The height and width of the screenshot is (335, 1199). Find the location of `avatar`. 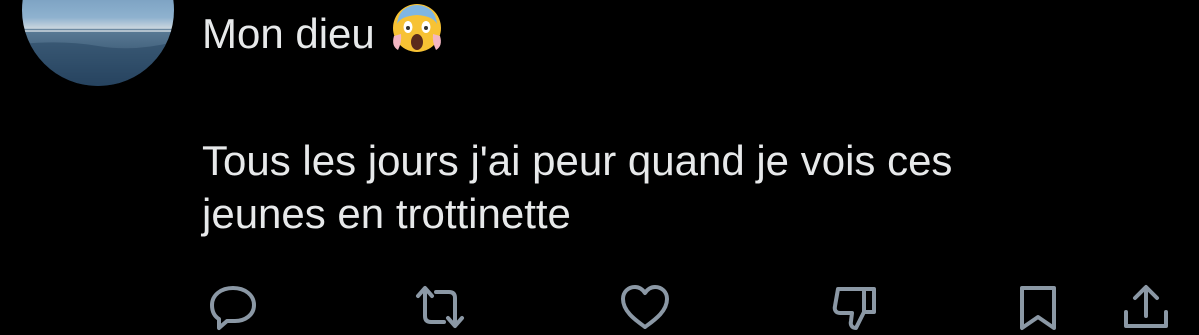

avatar is located at coordinates (98, 43).